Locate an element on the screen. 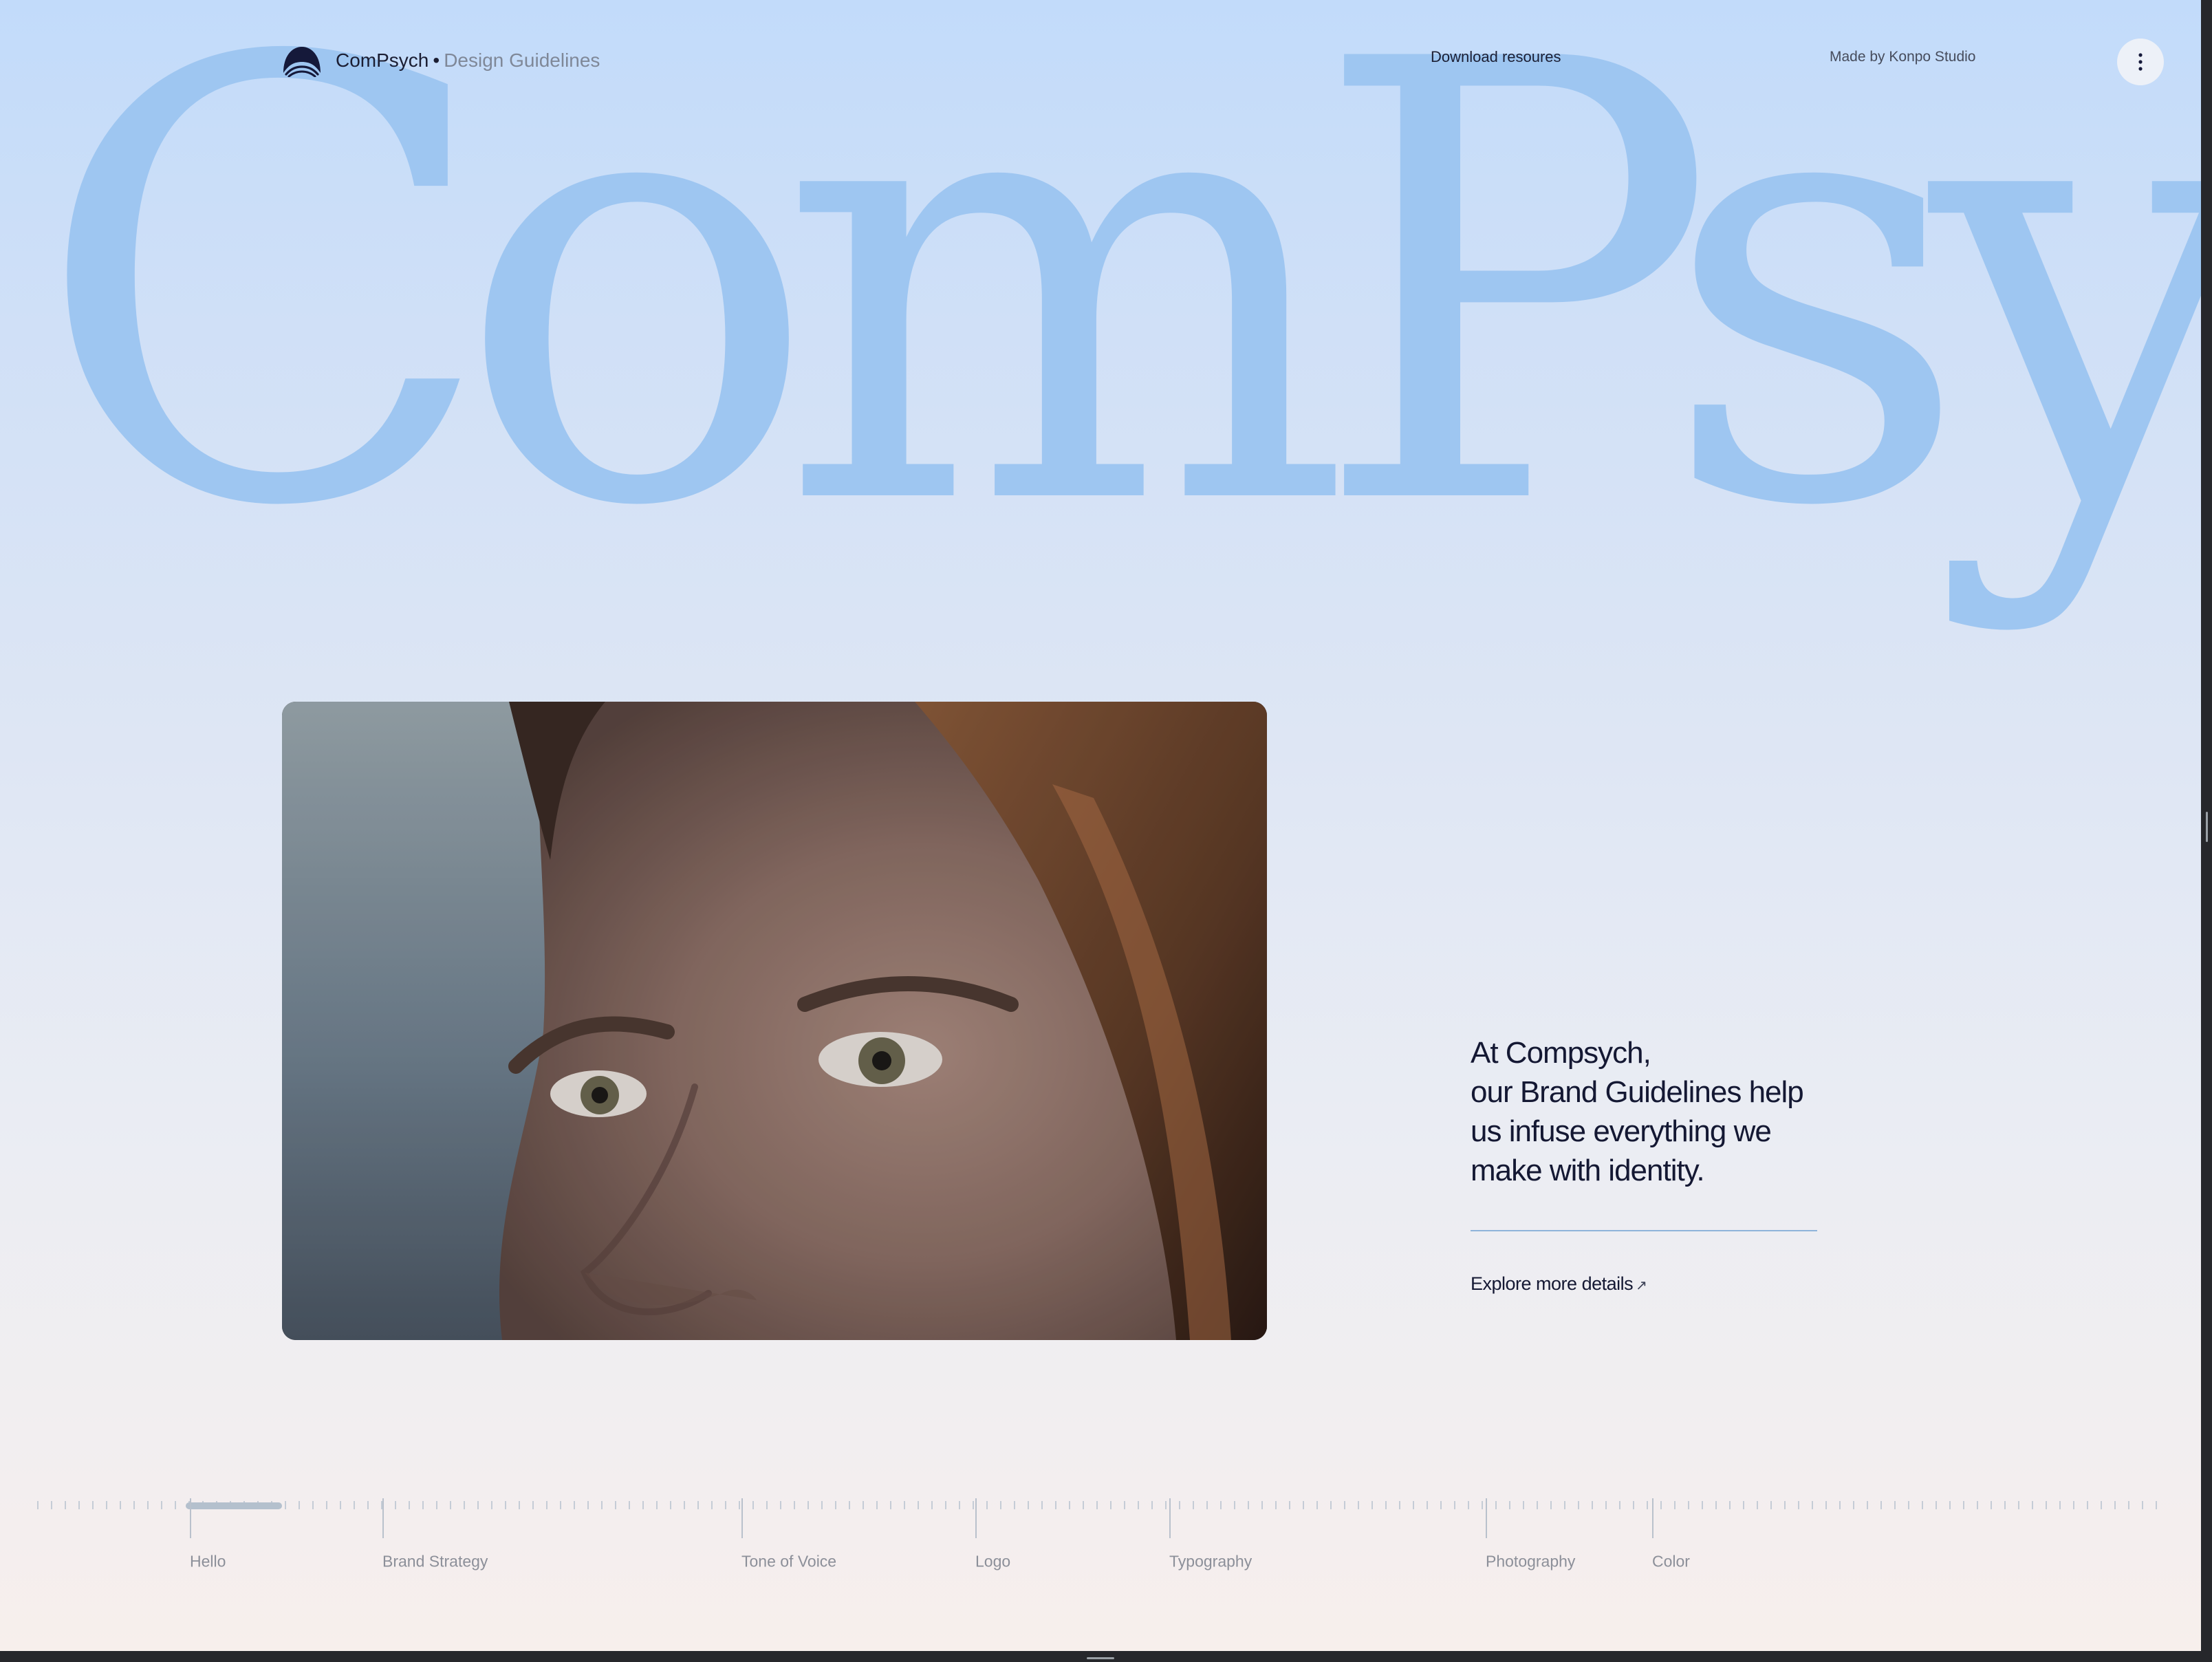 The height and width of the screenshot is (1662, 2212). intro-line-1: At Compsych, is located at coordinates (1561, 1053).